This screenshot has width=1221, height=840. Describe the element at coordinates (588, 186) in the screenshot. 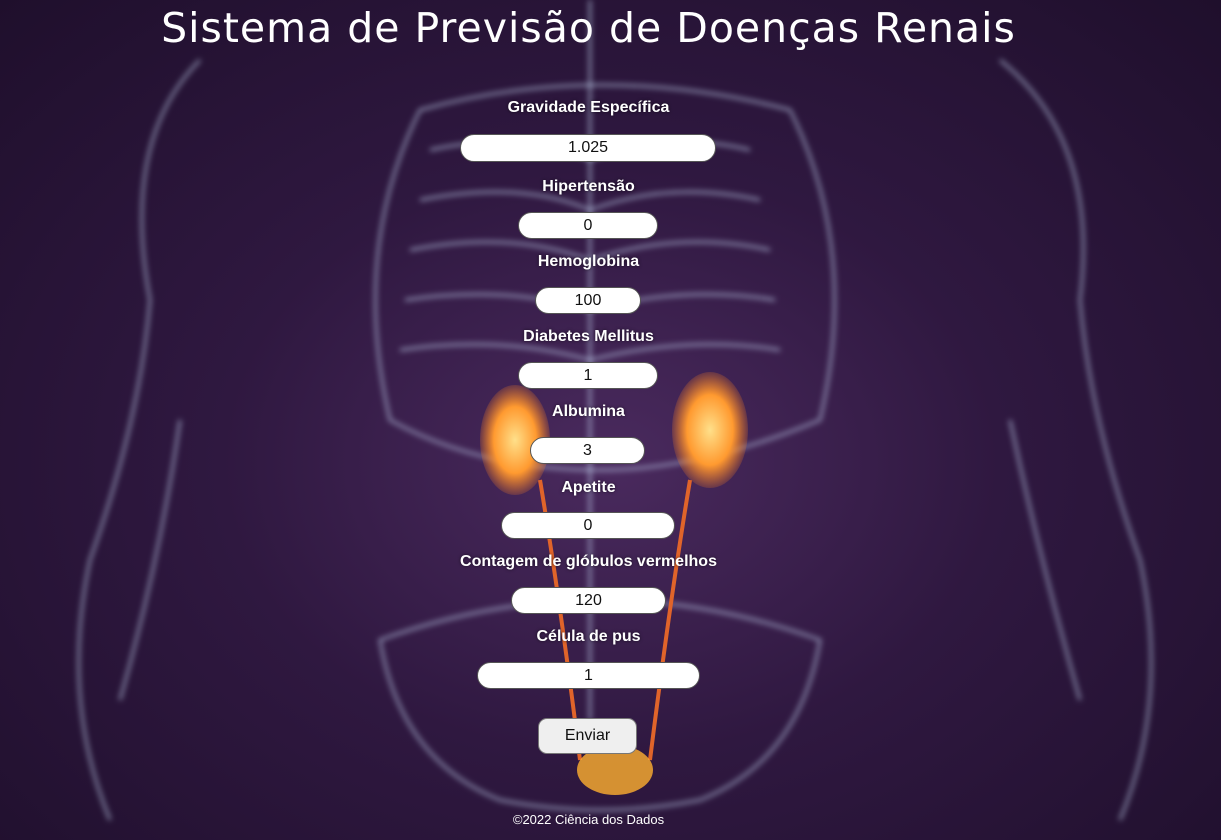

I see `label-hipertensao: Hipertensão` at that location.